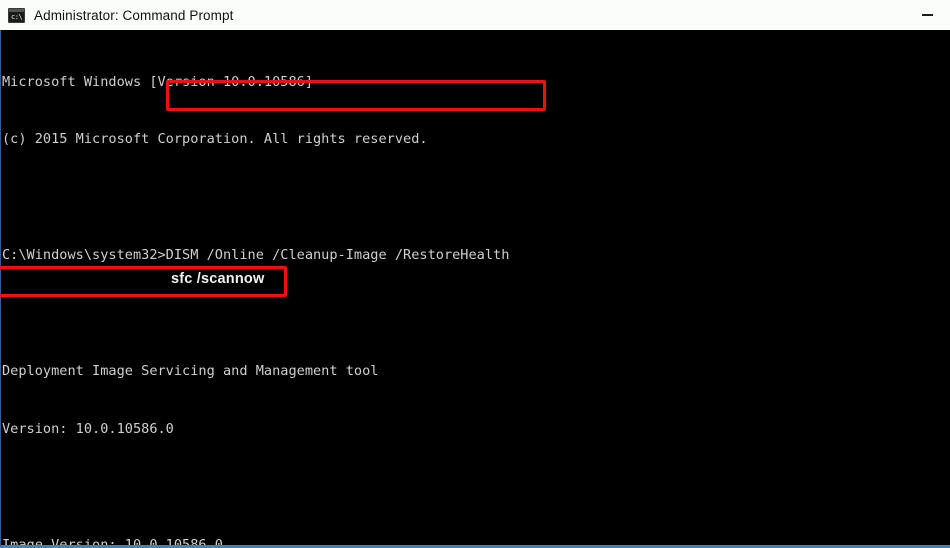 This screenshot has width=950, height=548. What do you see at coordinates (134, 15) in the screenshot?
I see `window-title: Administrator: Command Prompt` at bounding box center [134, 15].